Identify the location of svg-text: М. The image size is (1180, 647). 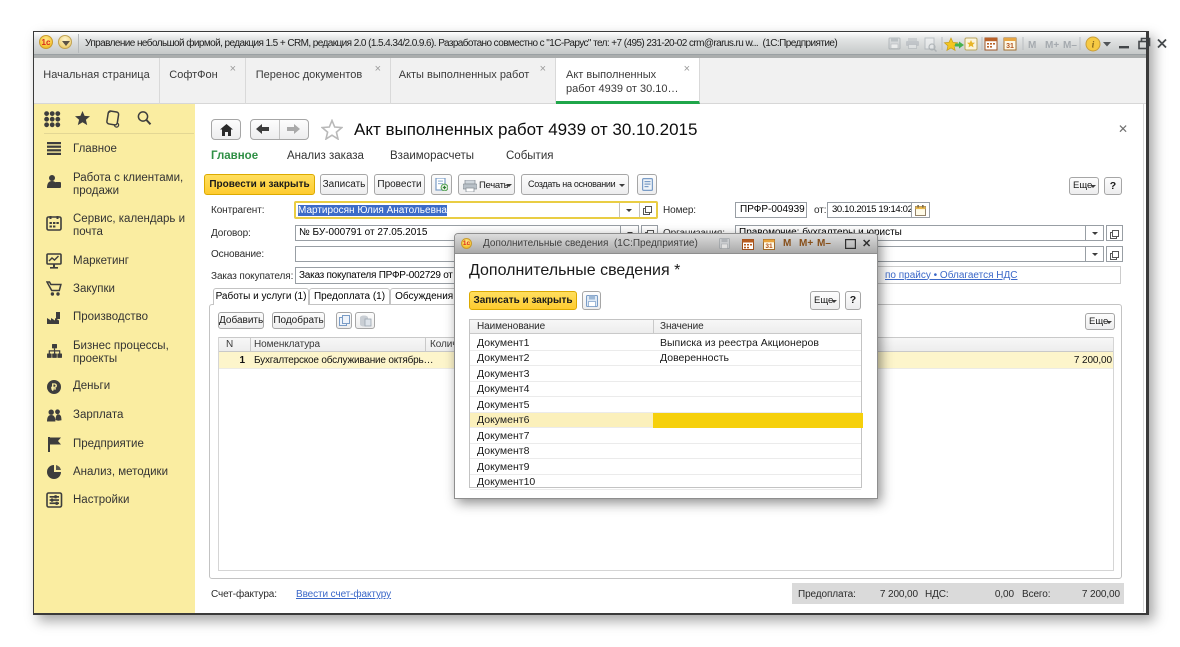
(1032, 45).